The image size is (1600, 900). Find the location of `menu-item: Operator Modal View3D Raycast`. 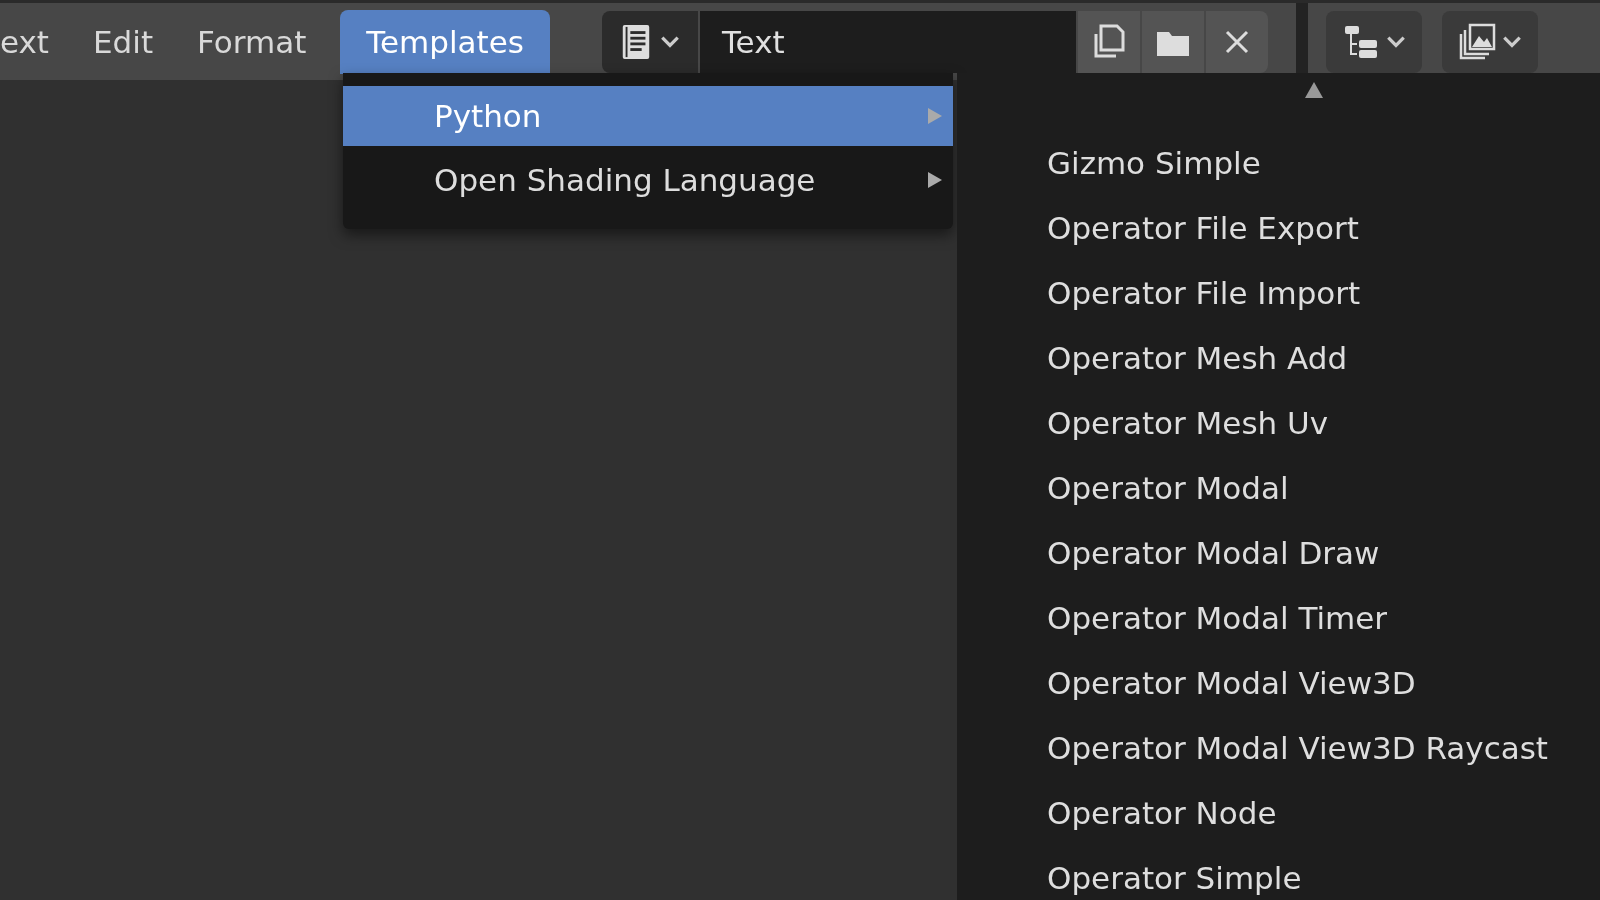

menu-item: Operator Modal View3D Raycast is located at coordinates (1298, 747).